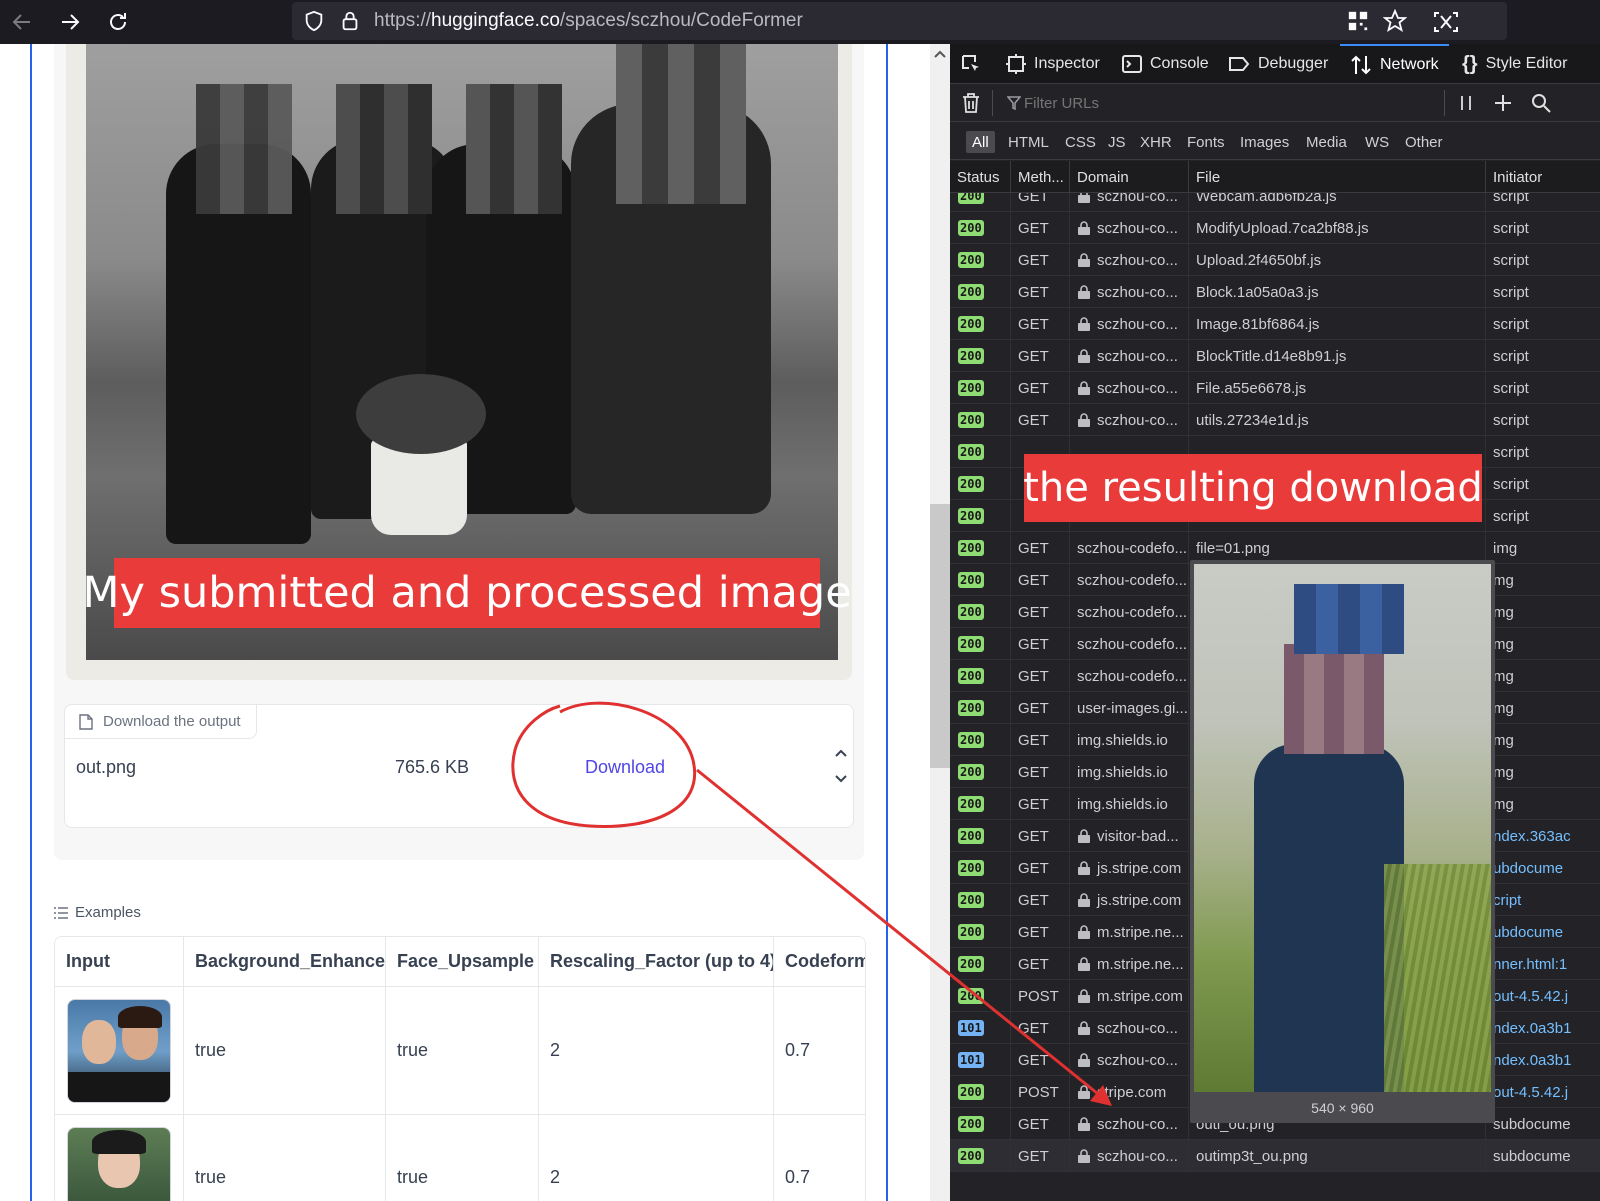 This screenshot has height=1201, width=1600. What do you see at coordinates (118, 22) in the screenshot?
I see `reload-button` at bounding box center [118, 22].